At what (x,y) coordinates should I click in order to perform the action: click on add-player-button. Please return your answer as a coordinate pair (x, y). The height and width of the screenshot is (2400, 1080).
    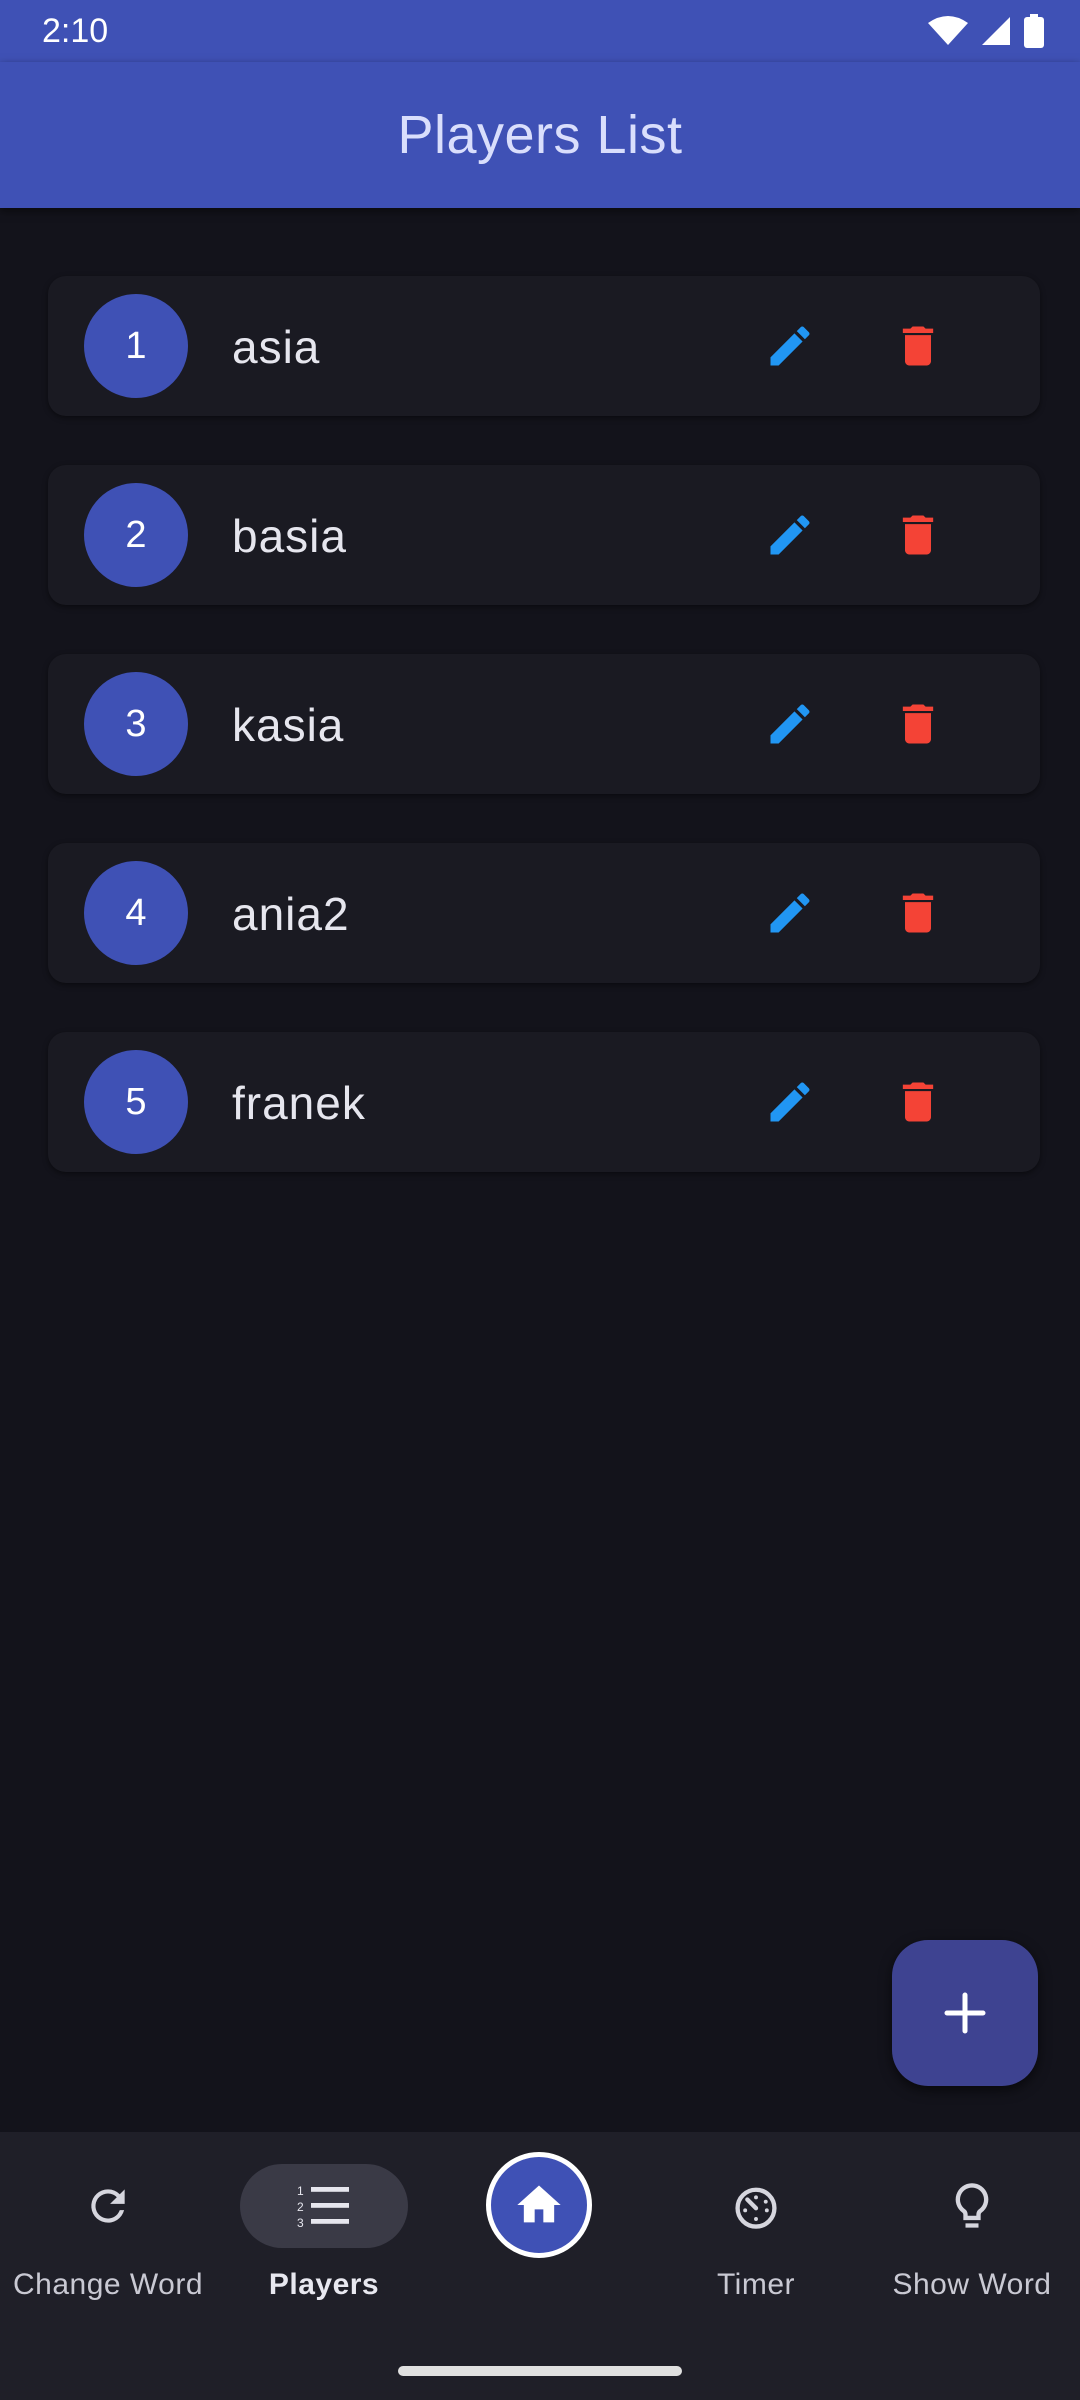
    Looking at the image, I should click on (965, 2013).